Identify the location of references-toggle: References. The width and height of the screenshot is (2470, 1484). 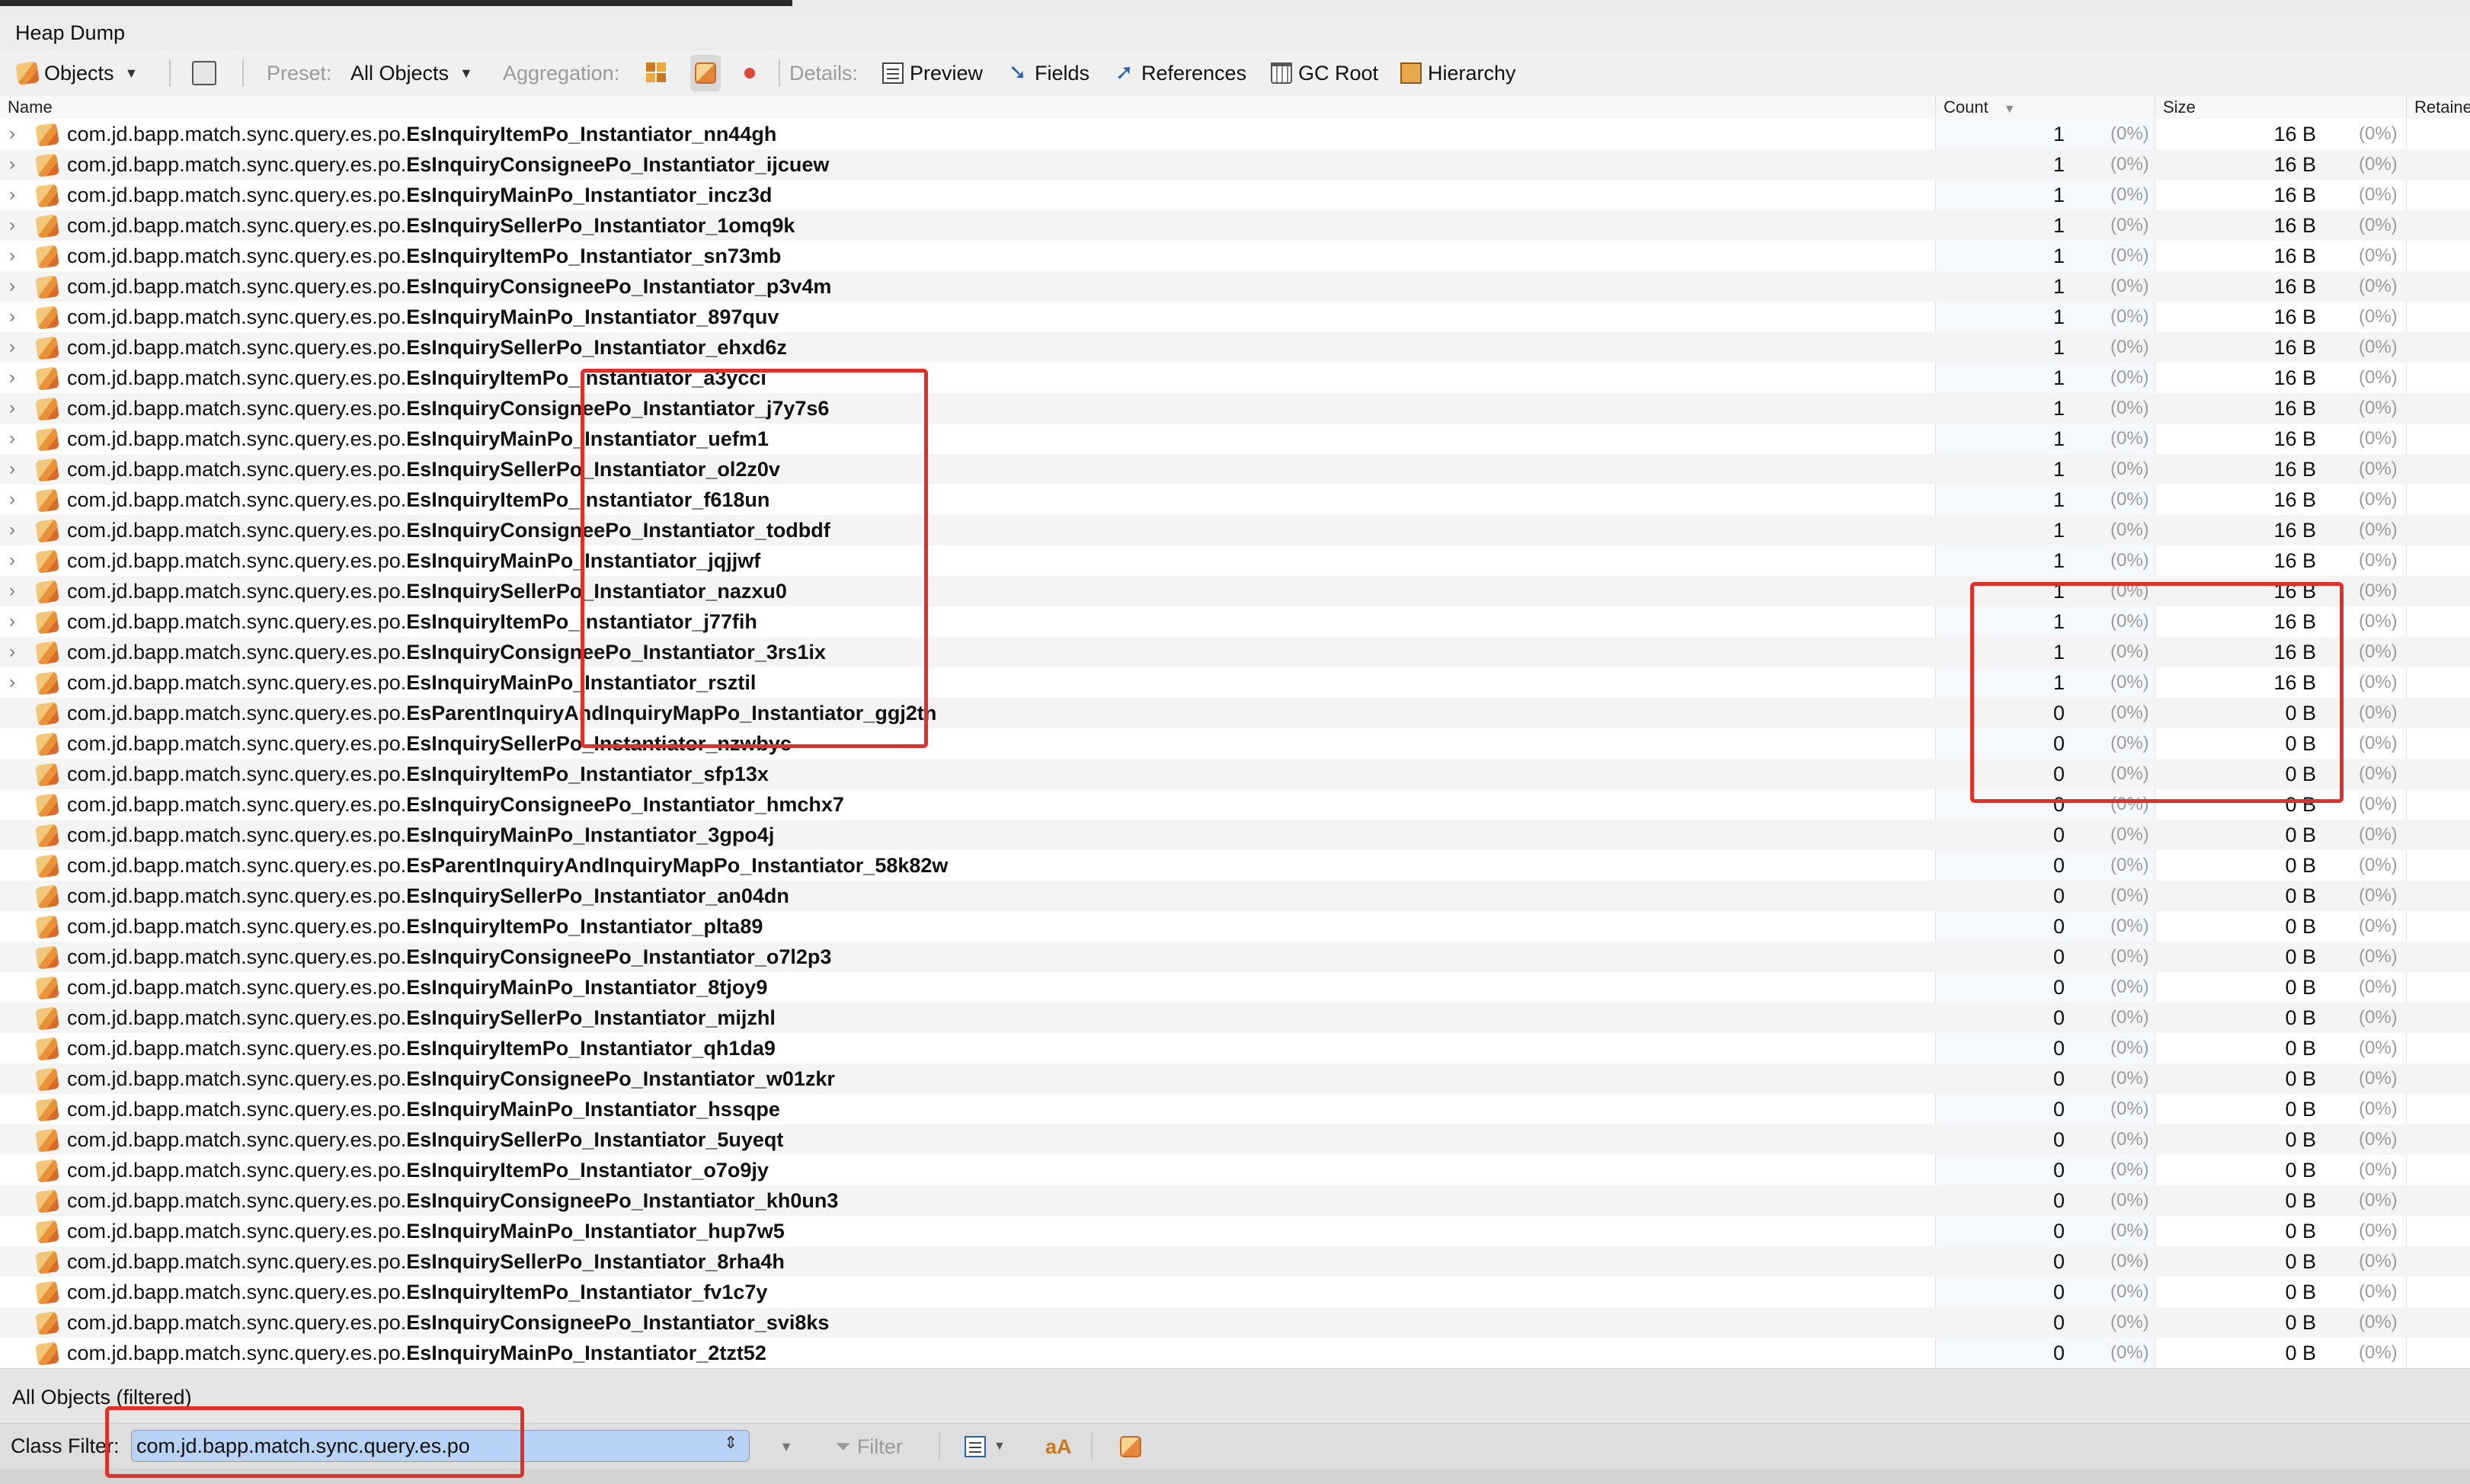
(1180, 73).